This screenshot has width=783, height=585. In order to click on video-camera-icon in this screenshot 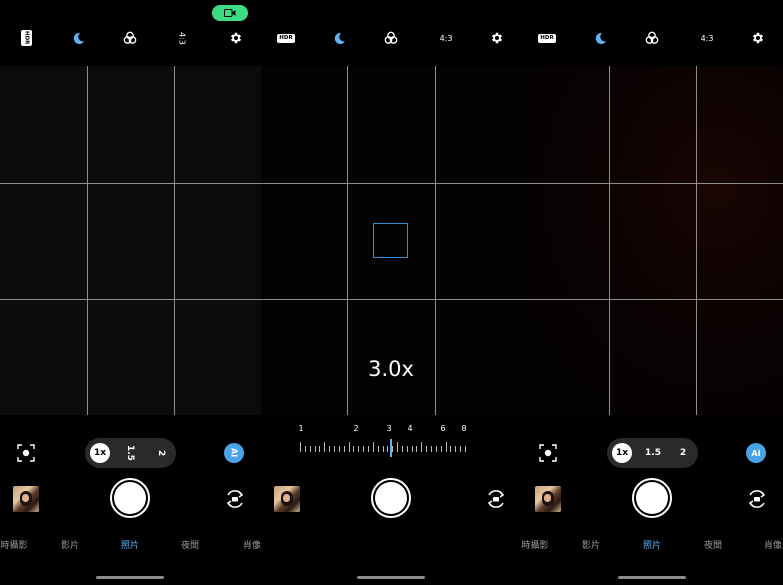, I will do `click(230, 13)`.